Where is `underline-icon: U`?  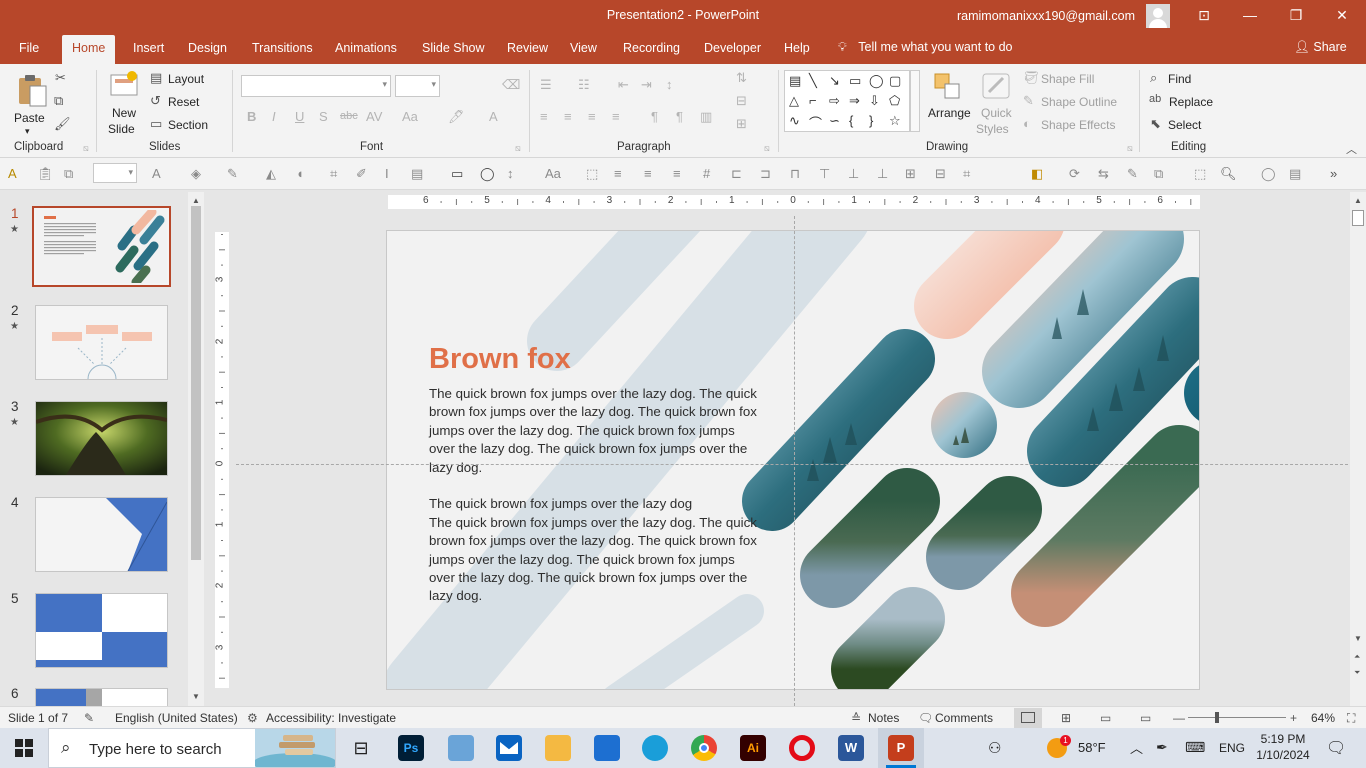
underline-icon: U is located at coordinates (299, 116).